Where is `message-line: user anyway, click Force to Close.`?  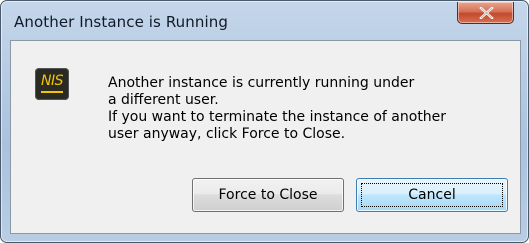 message-line: user anyway, click Force to Close. is located at coordinates (227, 134).